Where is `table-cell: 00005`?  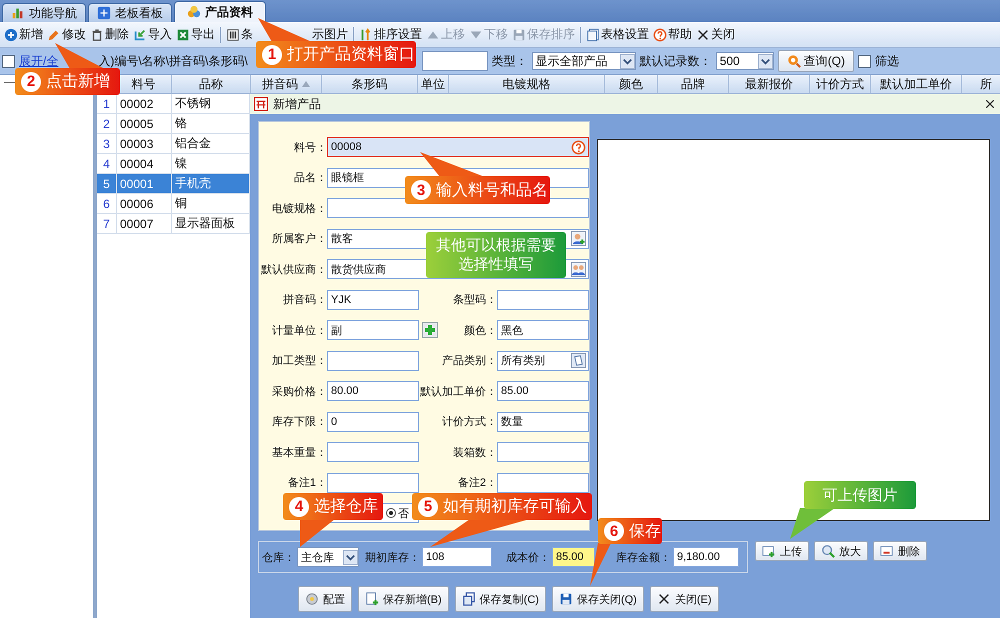 table-cell: 00005 is located at coordinates (144, 123).